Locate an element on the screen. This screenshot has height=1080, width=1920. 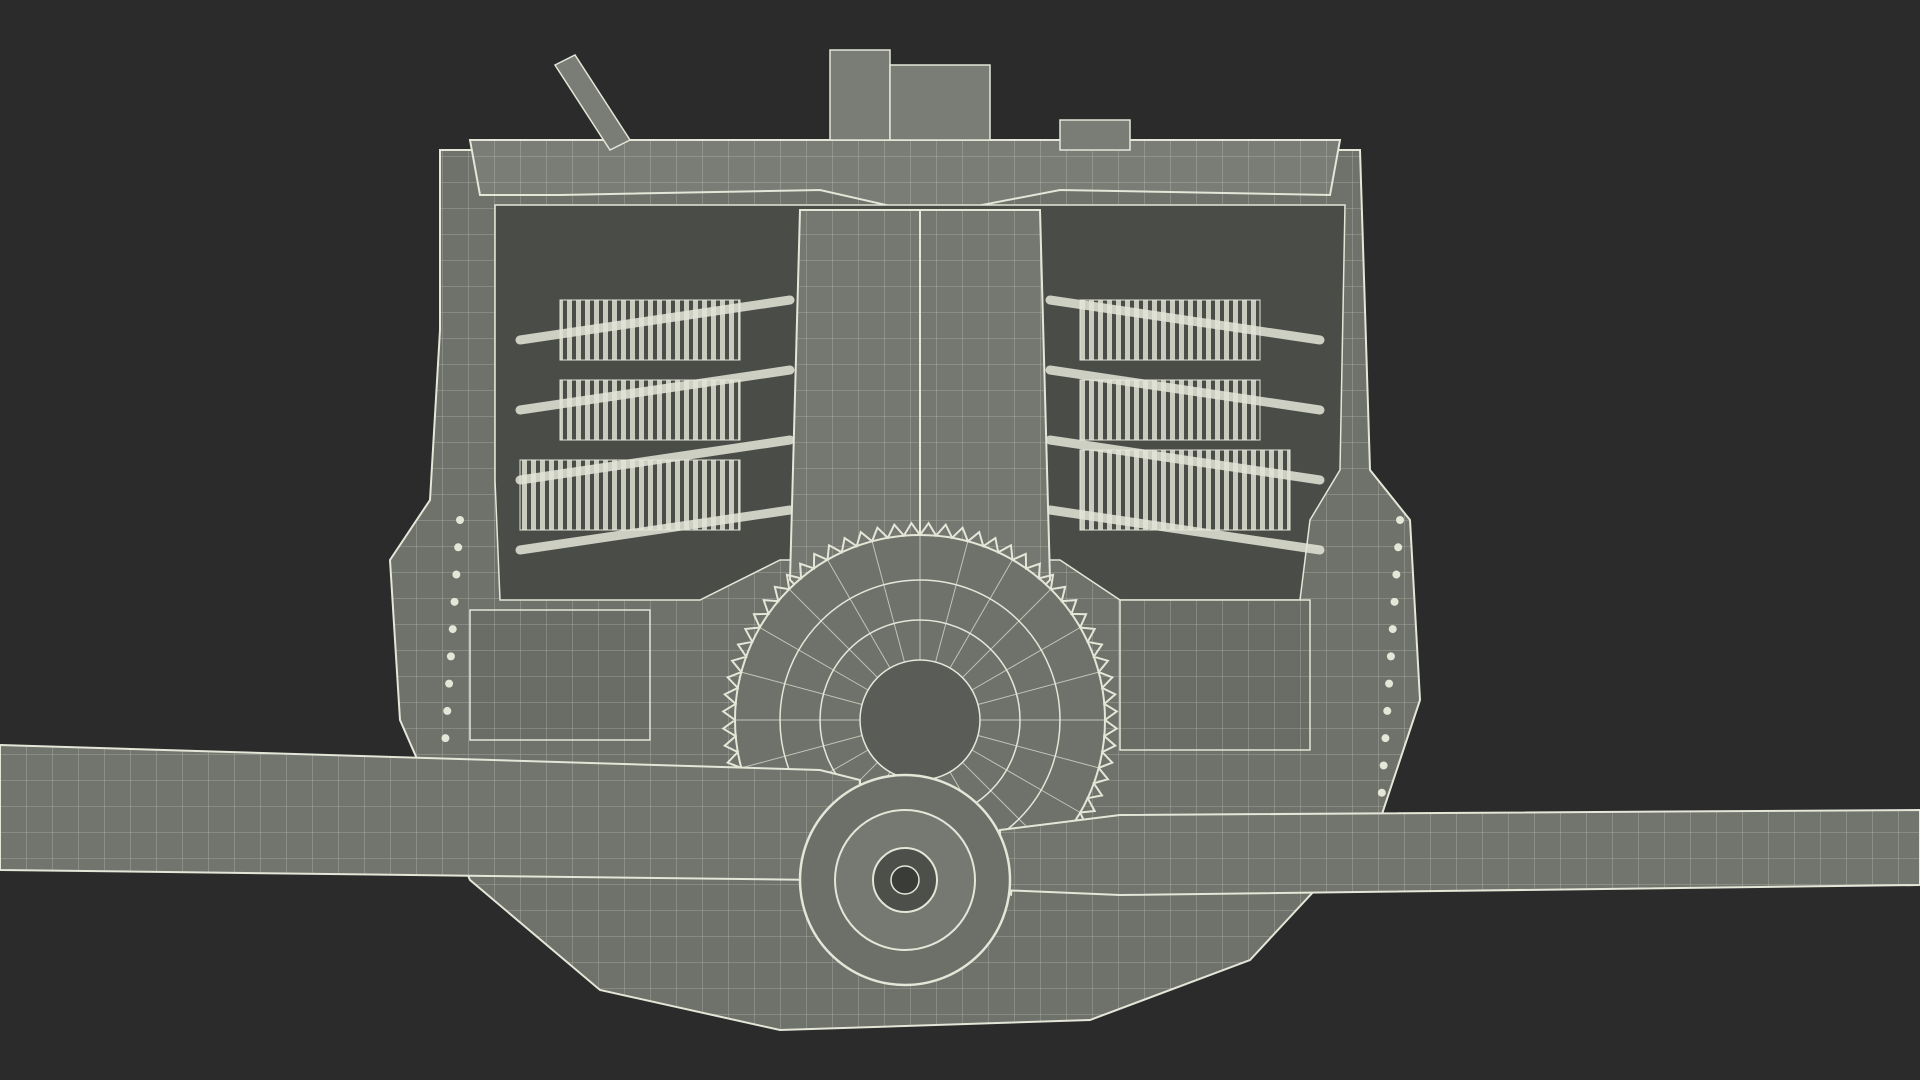
gear-inner-ring is located at coordinates (920, 720).